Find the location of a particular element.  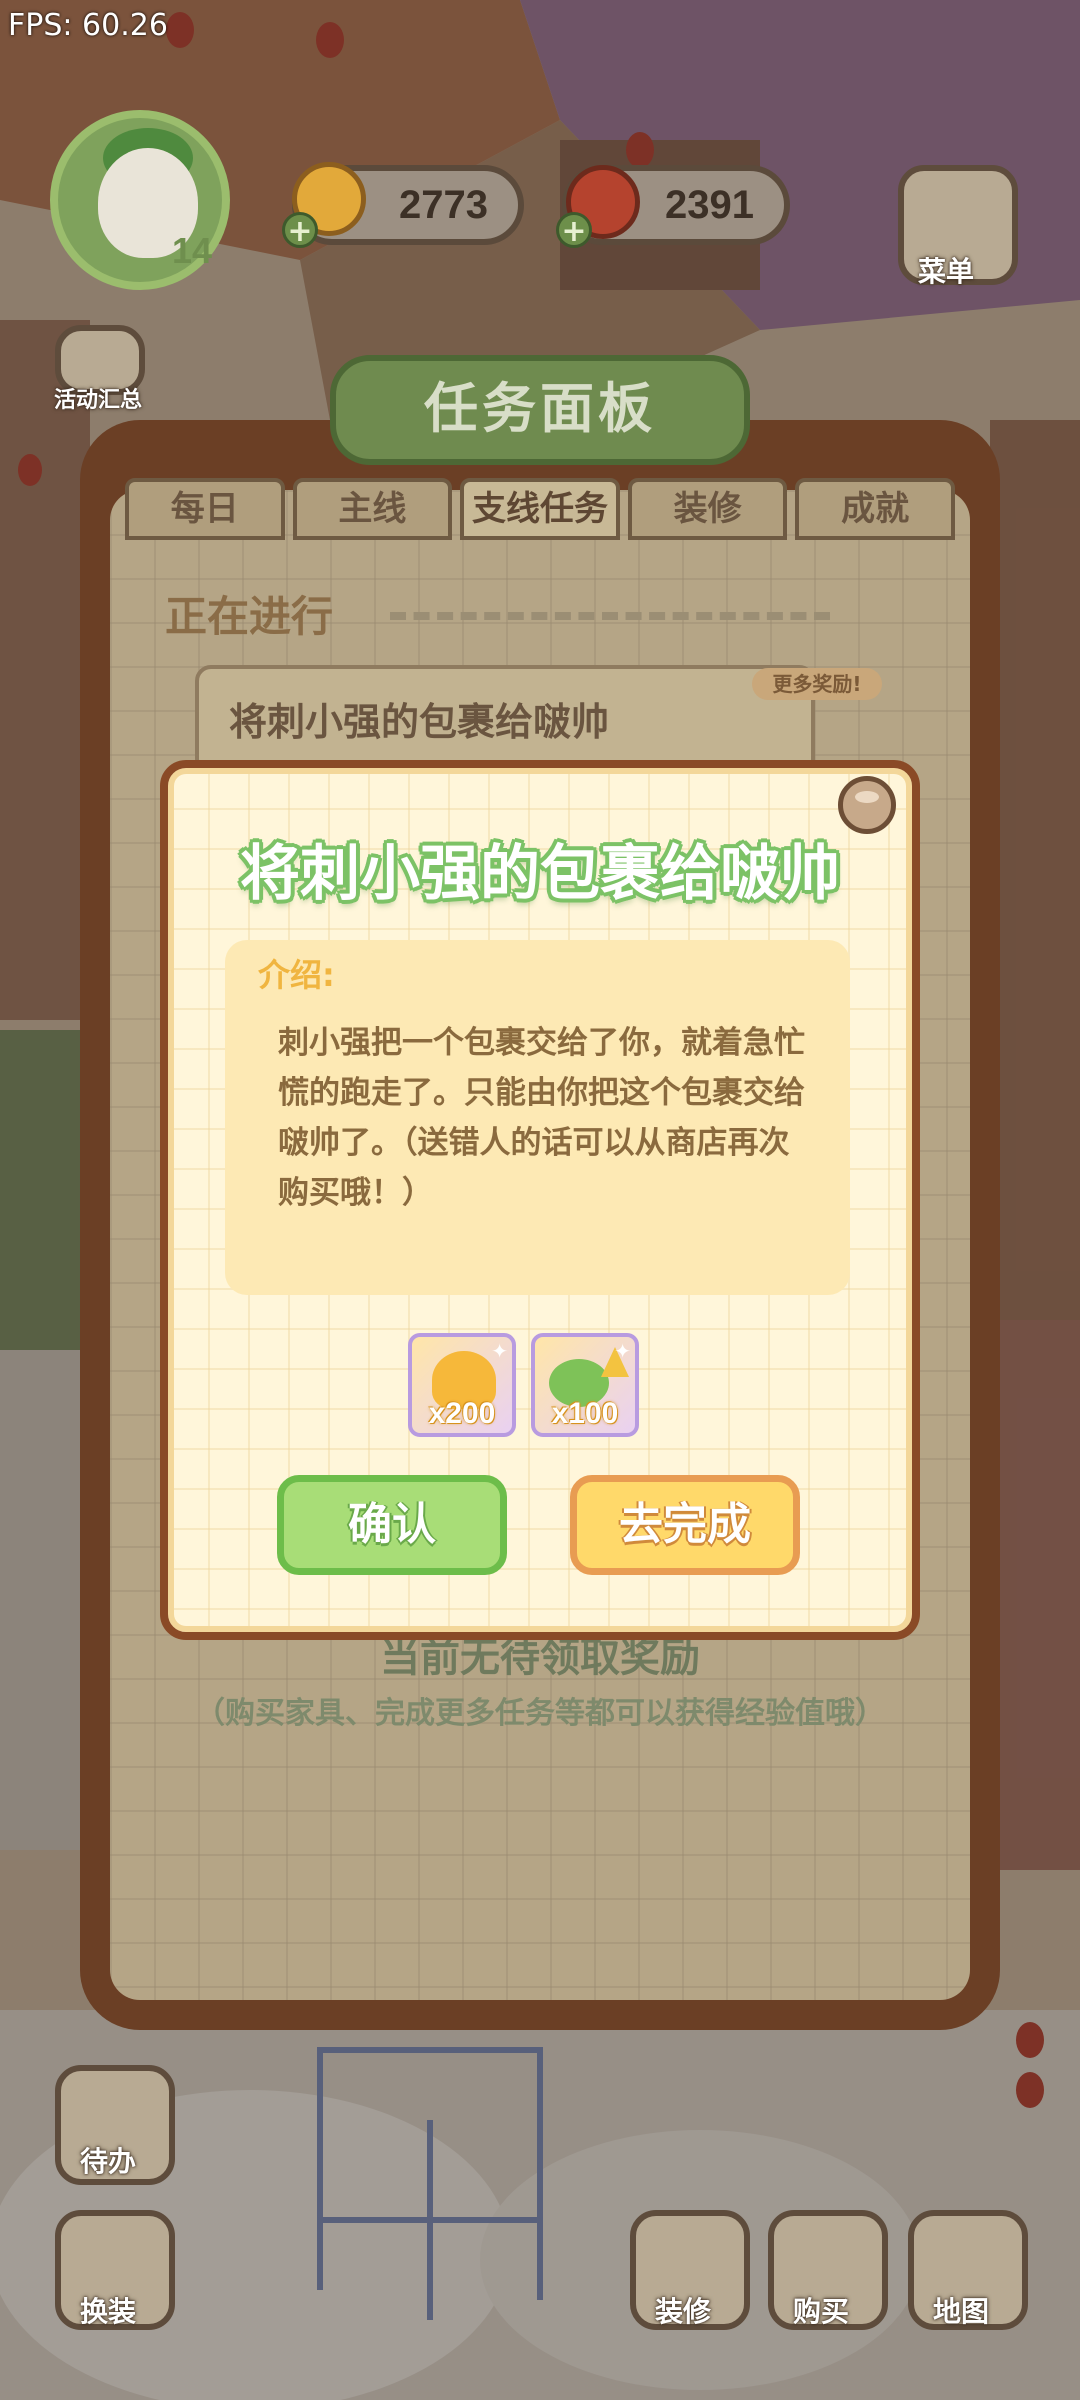

menu-label: 菜单 is located at coordinates (946, 271).